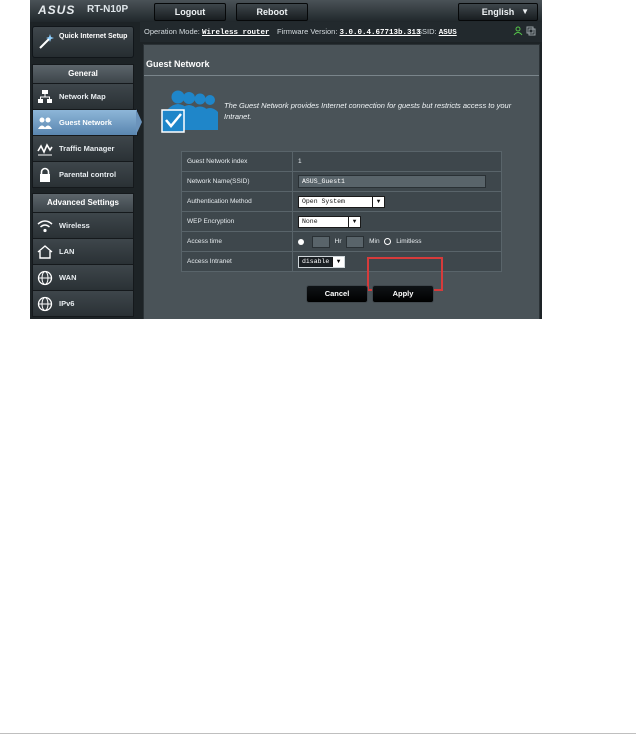 The height and width of the screenshot is (736, 636). I want to click on page-title: Guest Network, so click(178, 64).